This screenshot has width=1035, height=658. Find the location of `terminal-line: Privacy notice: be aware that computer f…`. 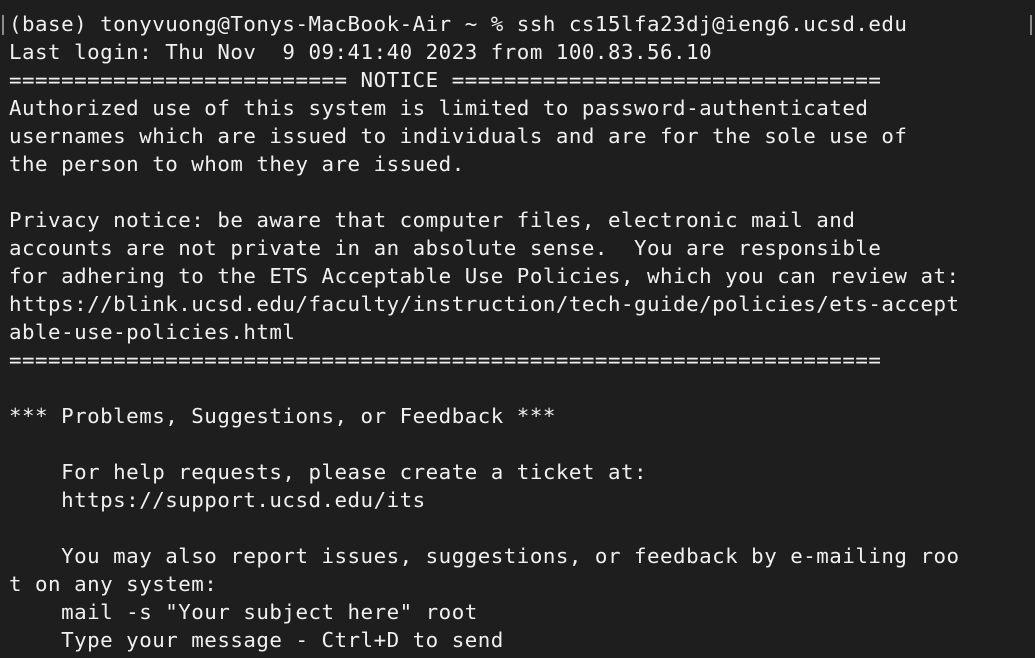

terminal-line: Privacy notice: be aware that computer f… is located at coordinates (432, 220).